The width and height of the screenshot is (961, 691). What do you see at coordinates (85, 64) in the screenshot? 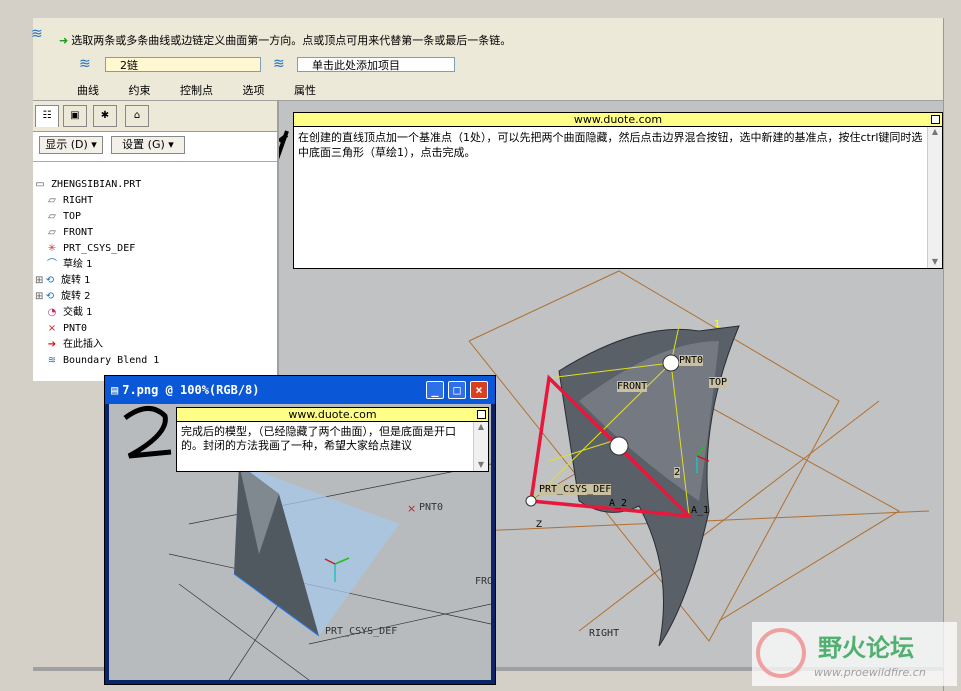
I see `curves-icon: ≋` at bounding box center [85, 64].